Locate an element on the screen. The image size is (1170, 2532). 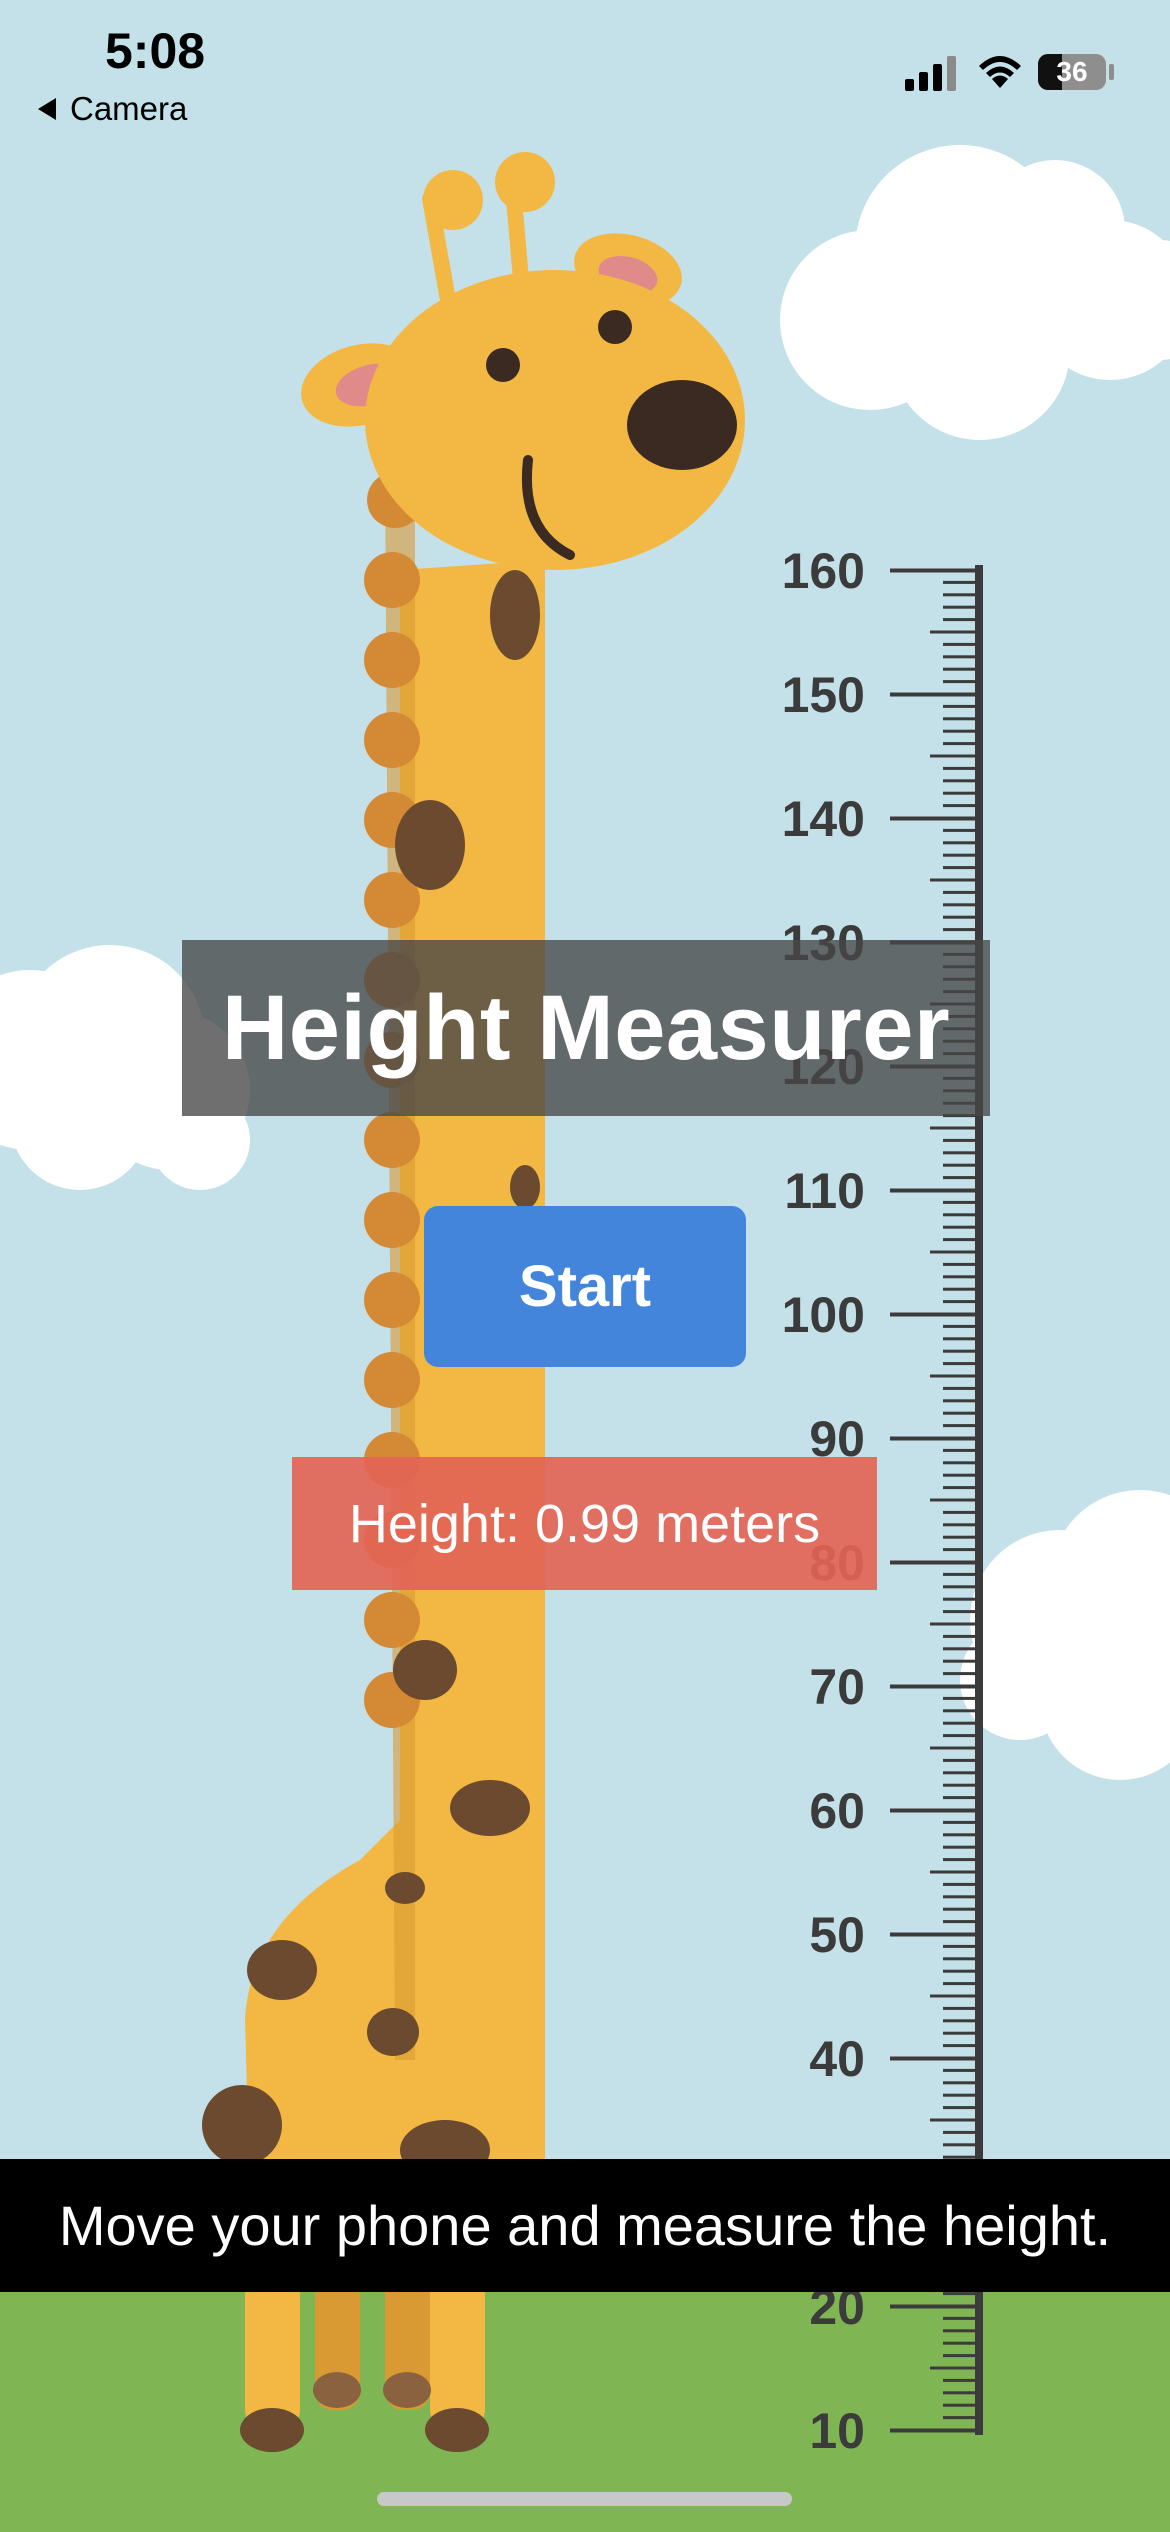
cell-signal-icon is located at coordinates (930, 73).